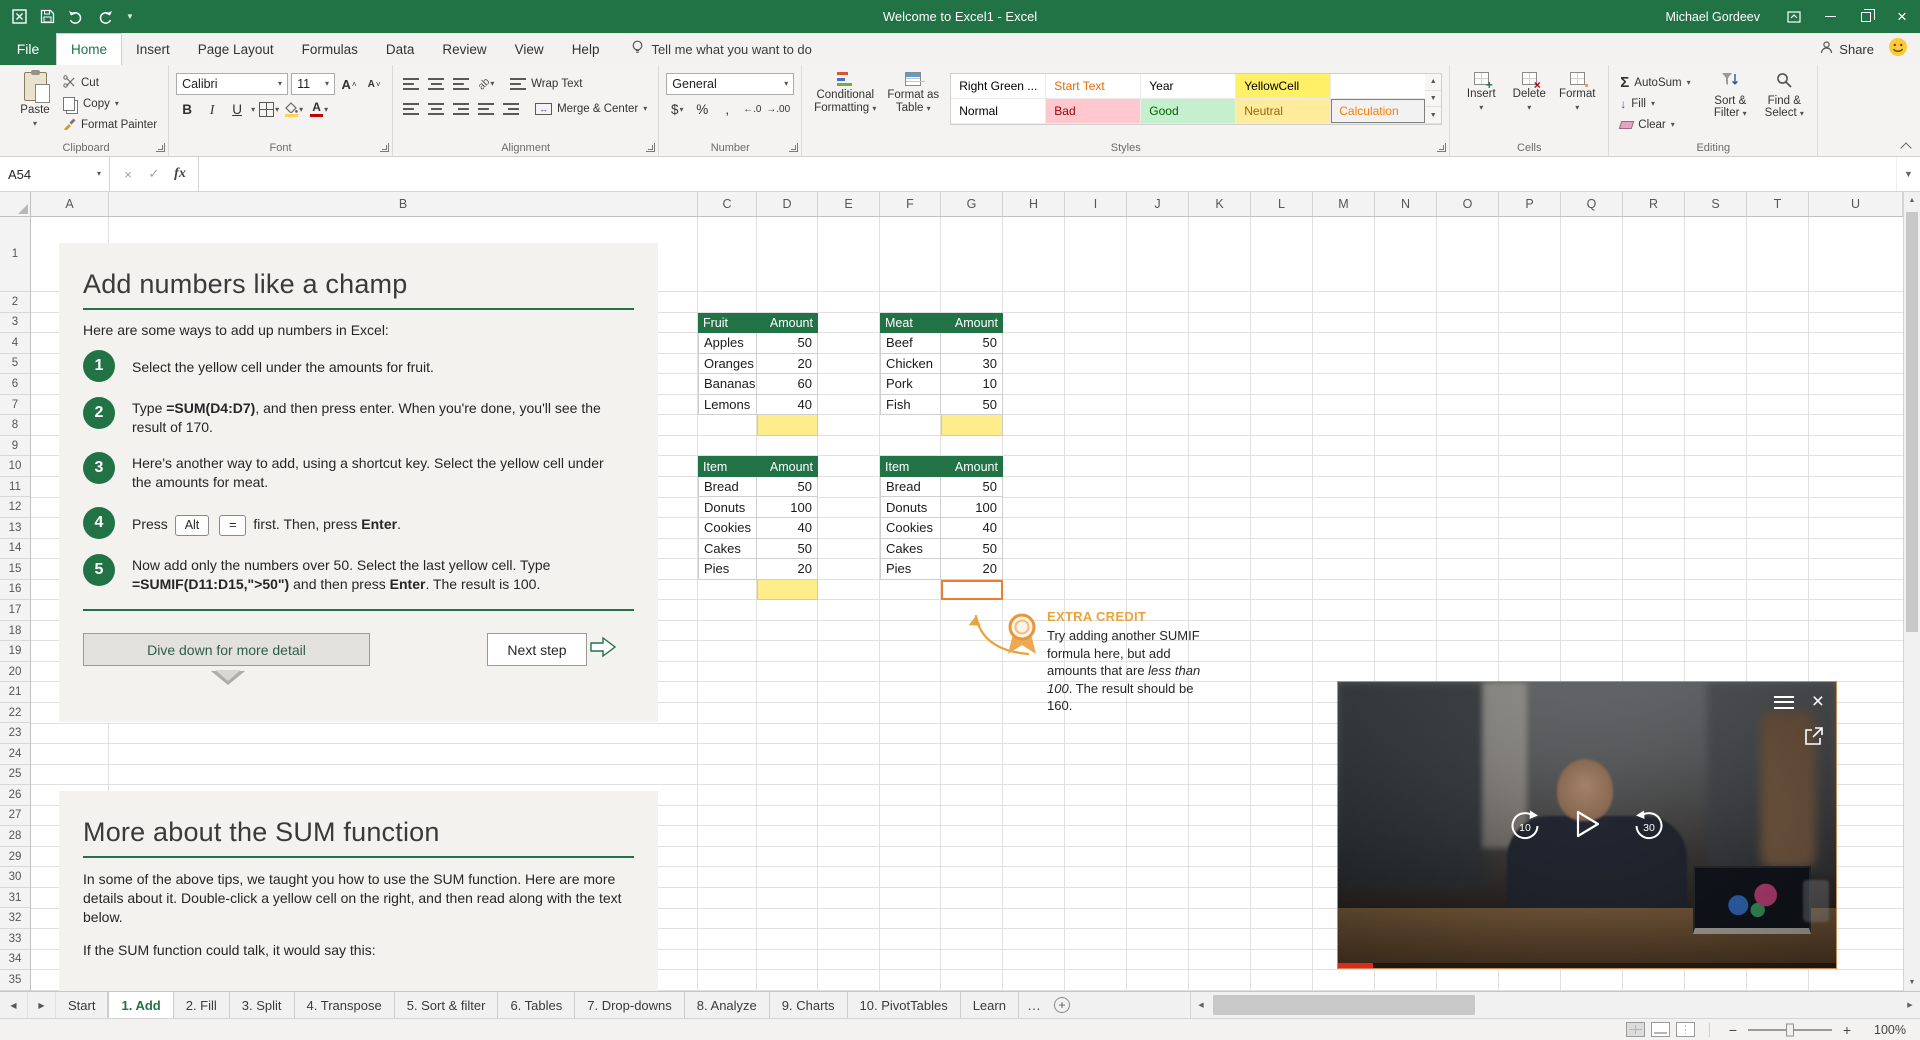 This screenshot has width=1920, height=1040. What do you see at coordinates (15, 204) in the screenshot?
I see `select-all-corner` at bounding box center [15, 204].